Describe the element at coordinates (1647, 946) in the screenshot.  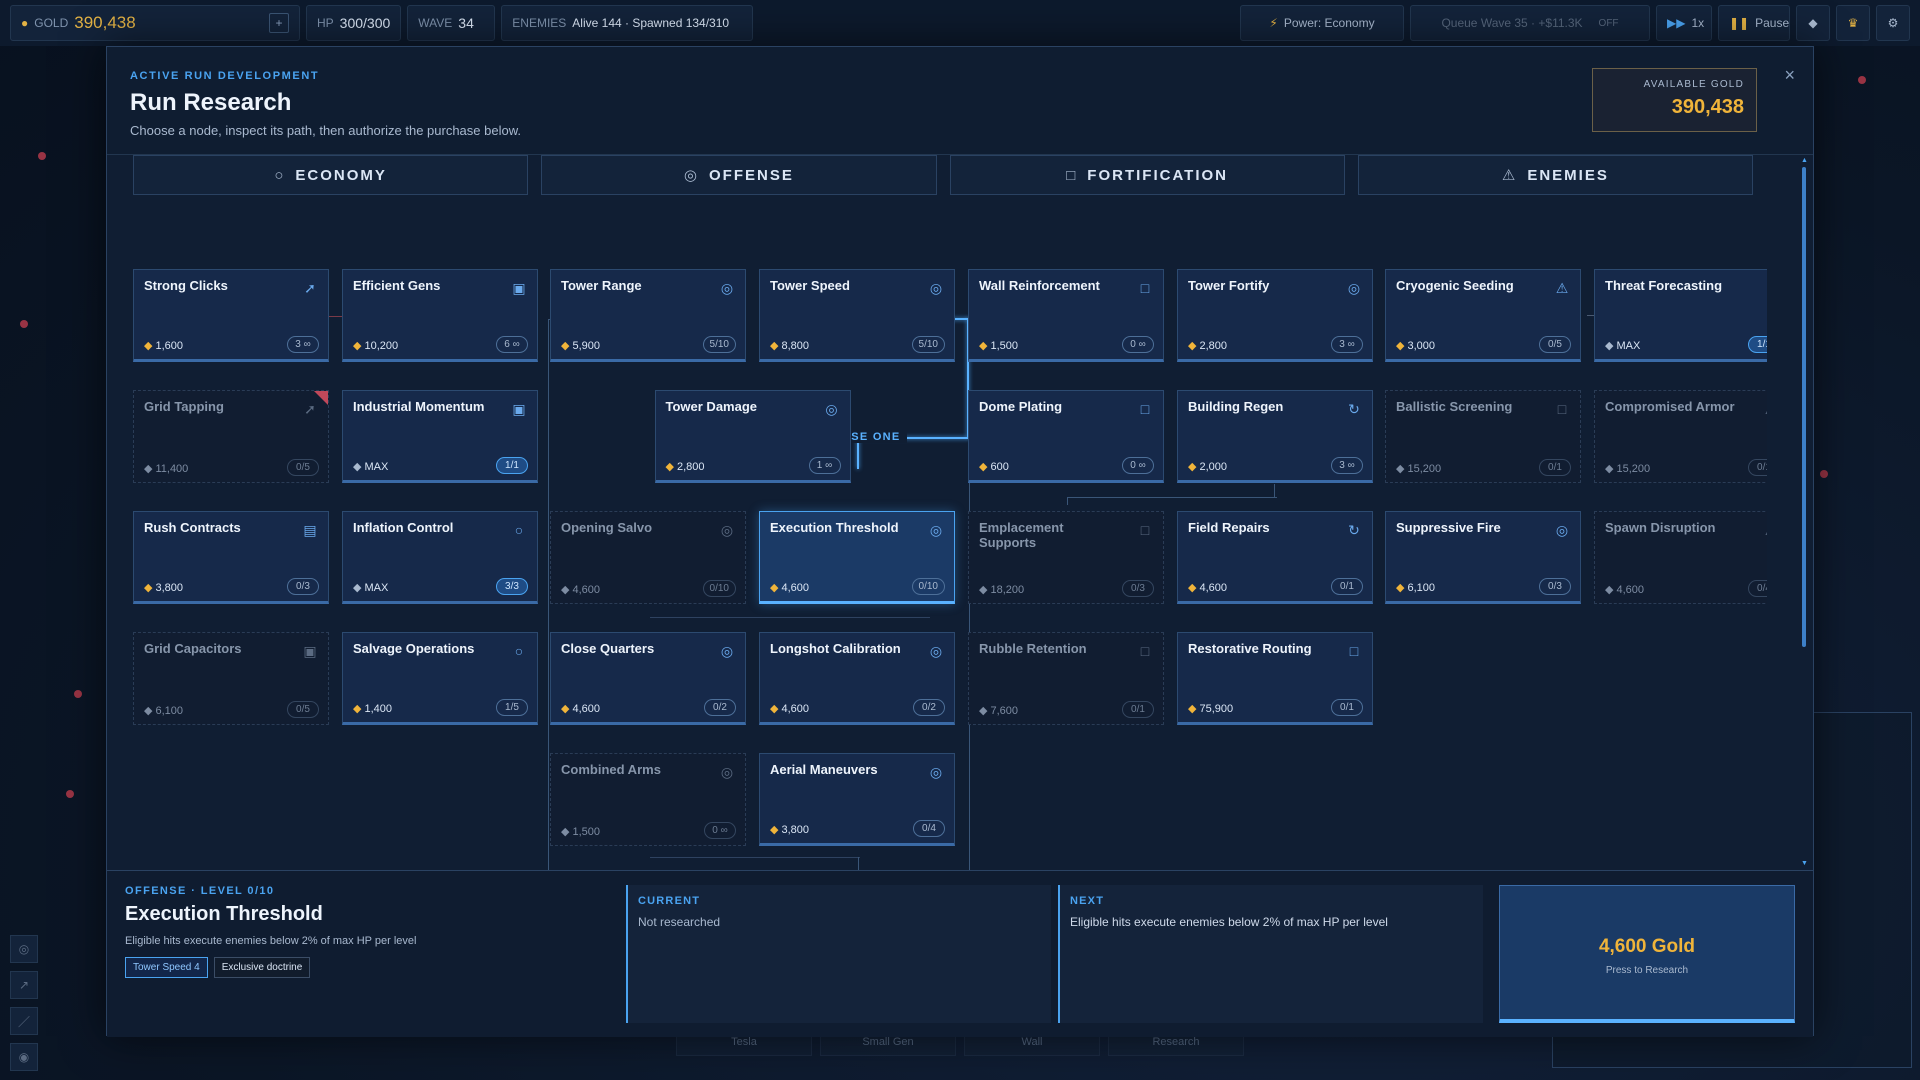
I see `research-price: 4,600 Gold` at that location.